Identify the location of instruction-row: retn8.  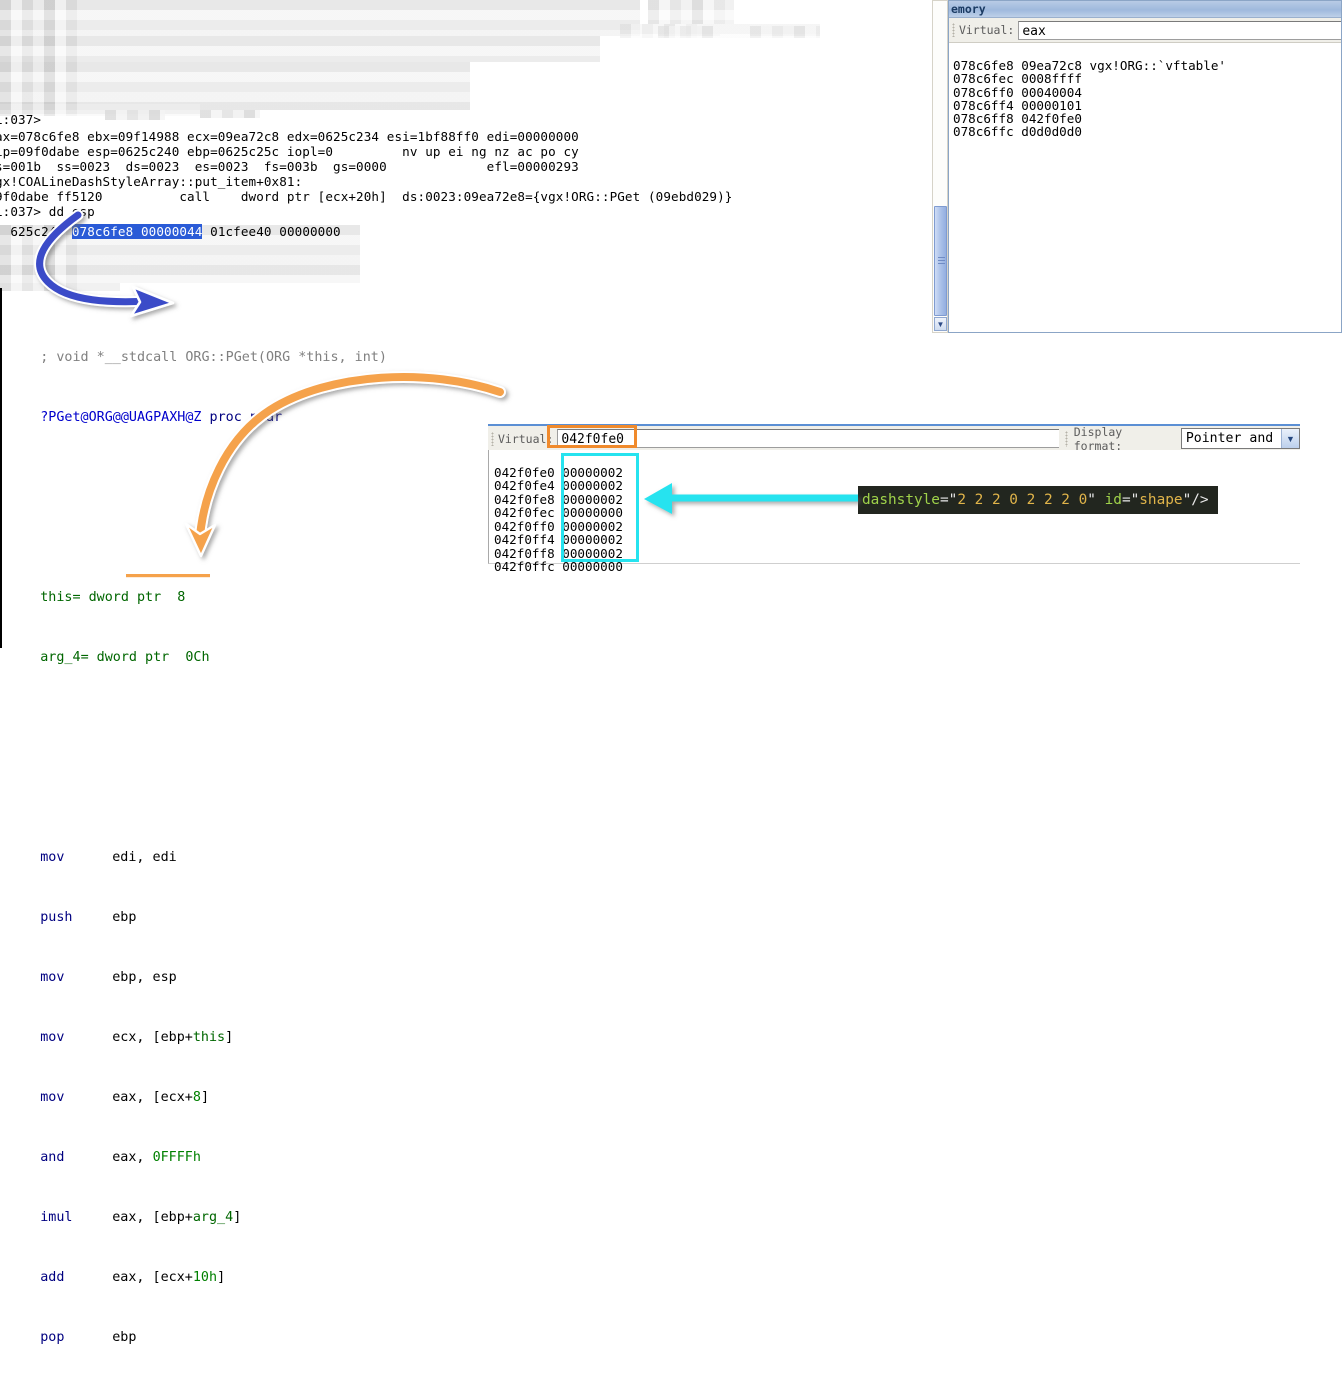
(243, 1371).